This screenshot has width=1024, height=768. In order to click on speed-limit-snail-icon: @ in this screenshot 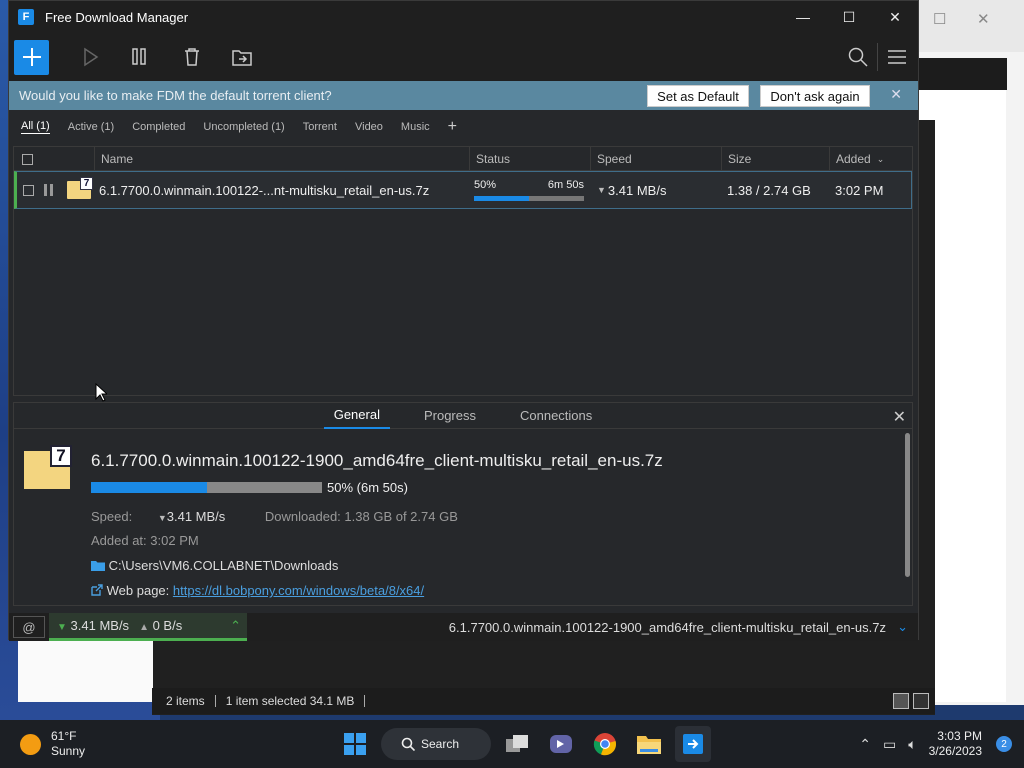, I will do `click(29, 627)`.